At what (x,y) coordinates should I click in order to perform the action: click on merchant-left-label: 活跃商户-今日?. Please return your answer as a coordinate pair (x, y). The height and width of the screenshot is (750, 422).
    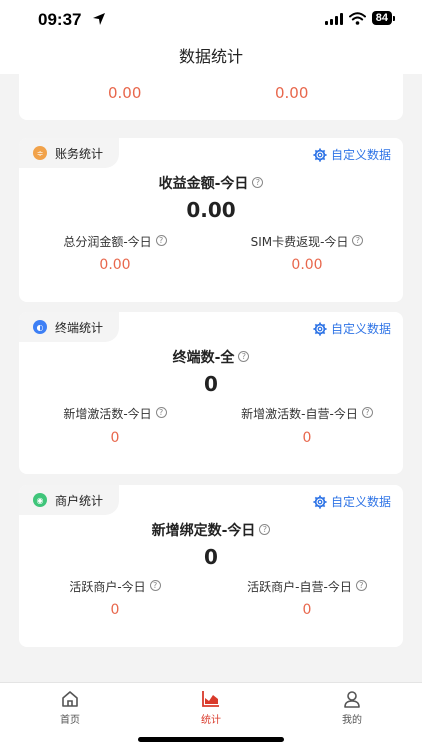
    Looking at the image, I should click on (115, 586).